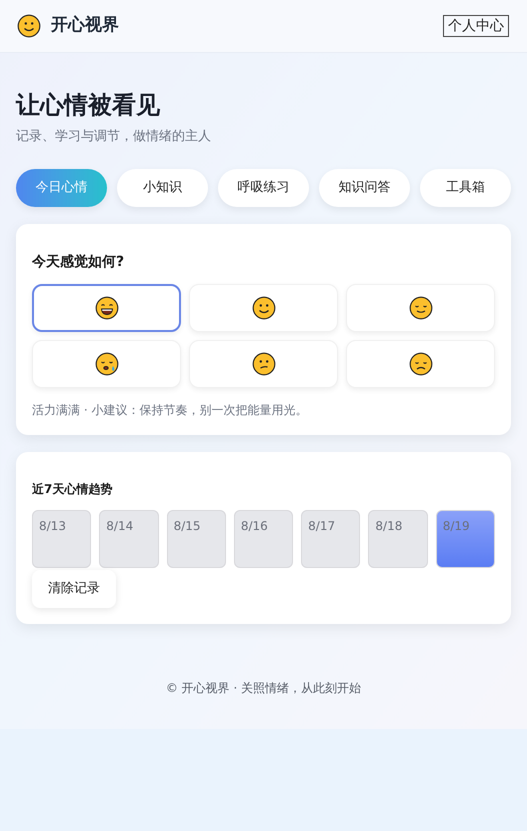 This screenshot has width=527, height=831. Describe the element at coordinates (79, 262) in the screenshot. I see `mood-question: 今天感觉如何?` at that location.